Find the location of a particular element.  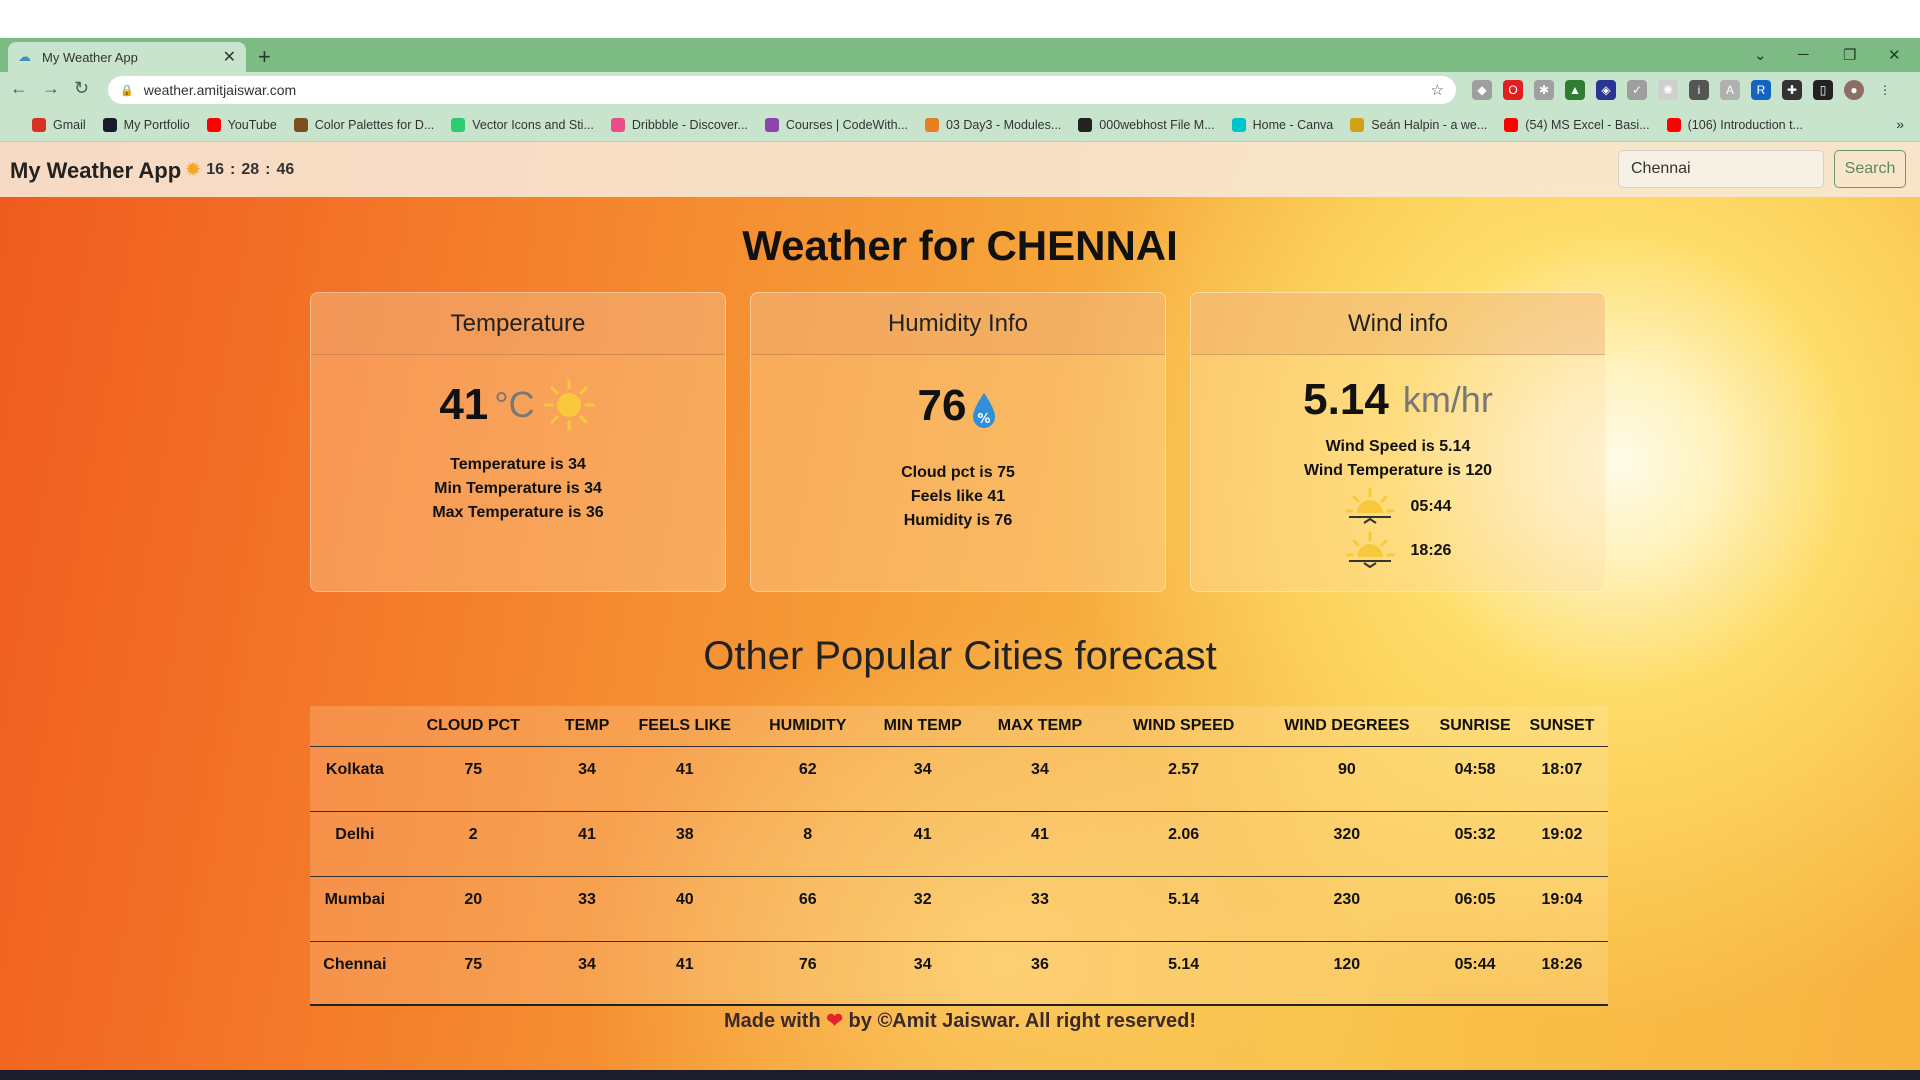

column-header: MAX TEMP is located at coordinates (1040, 726).